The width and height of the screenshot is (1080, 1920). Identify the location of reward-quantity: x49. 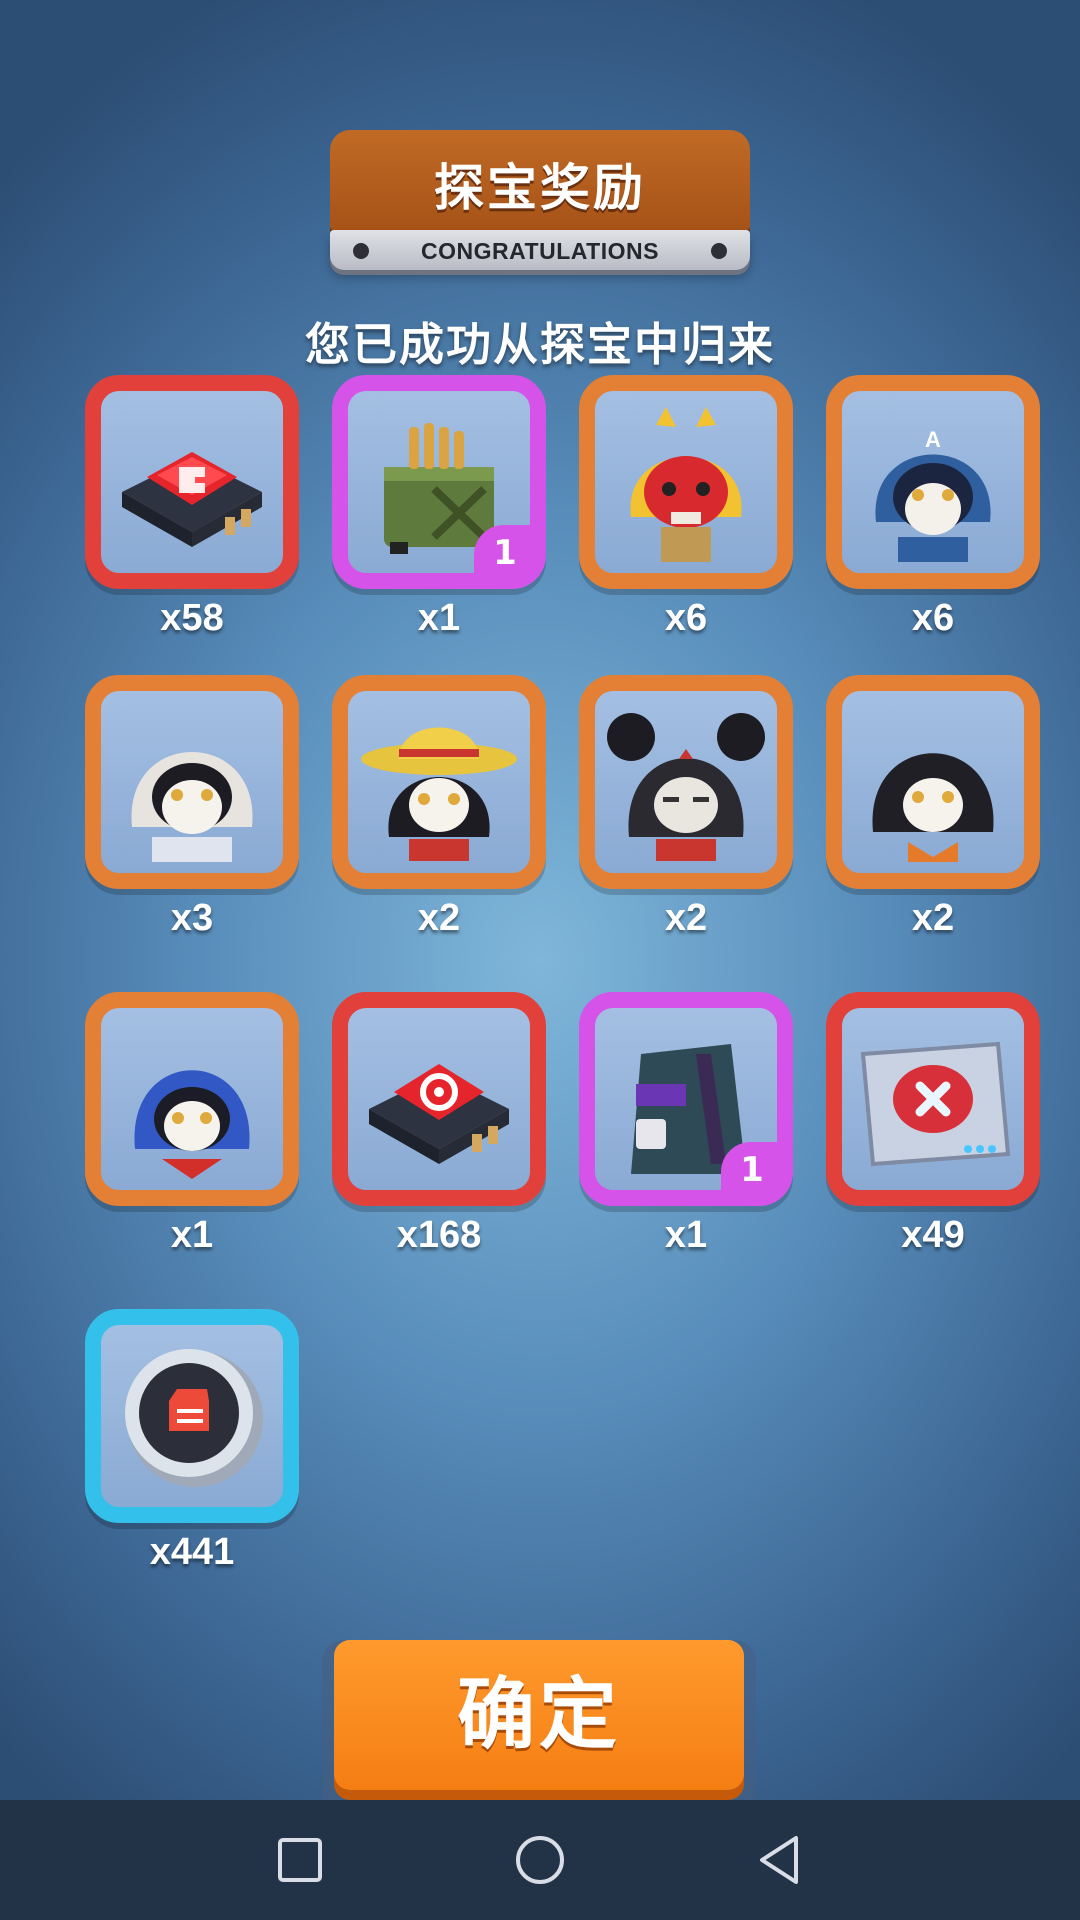
(933, 1235).